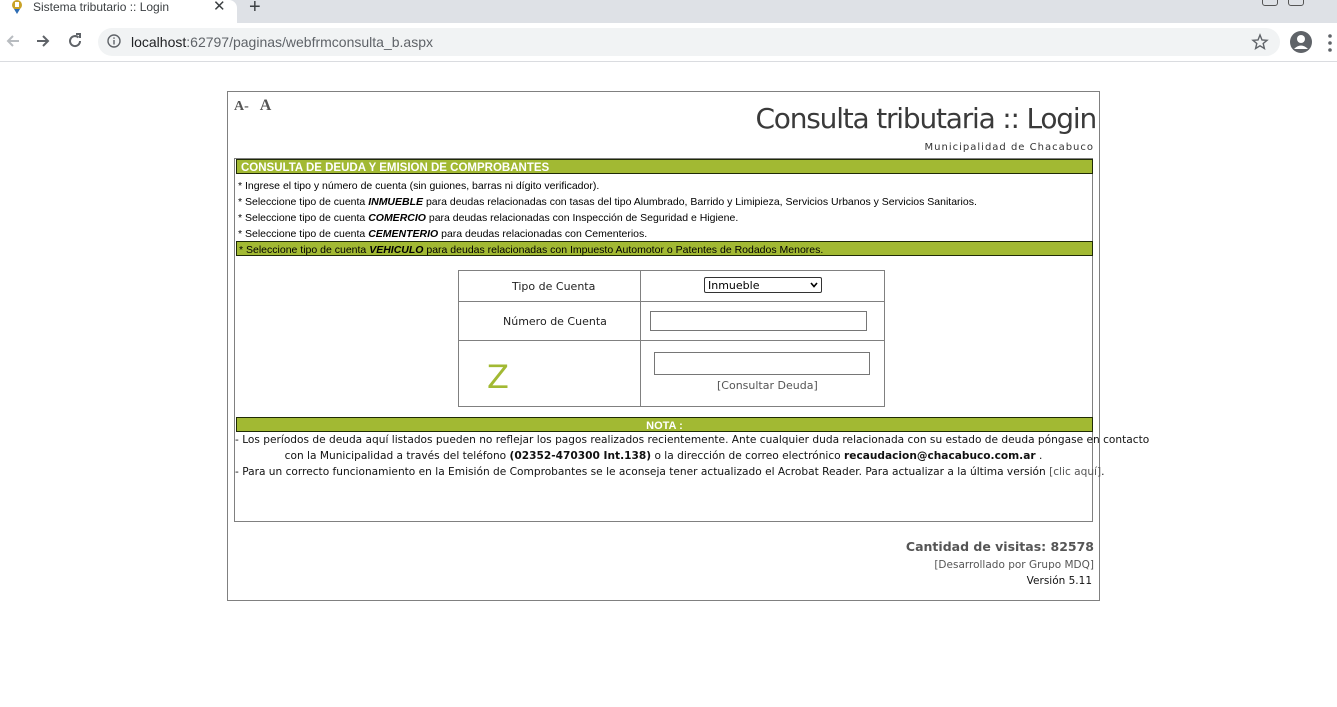 This screenshot has height=707, width=1337. Describe the element at coordinates (1330, 43) in the screenshot. I see `browser-menu-icon` at that location.